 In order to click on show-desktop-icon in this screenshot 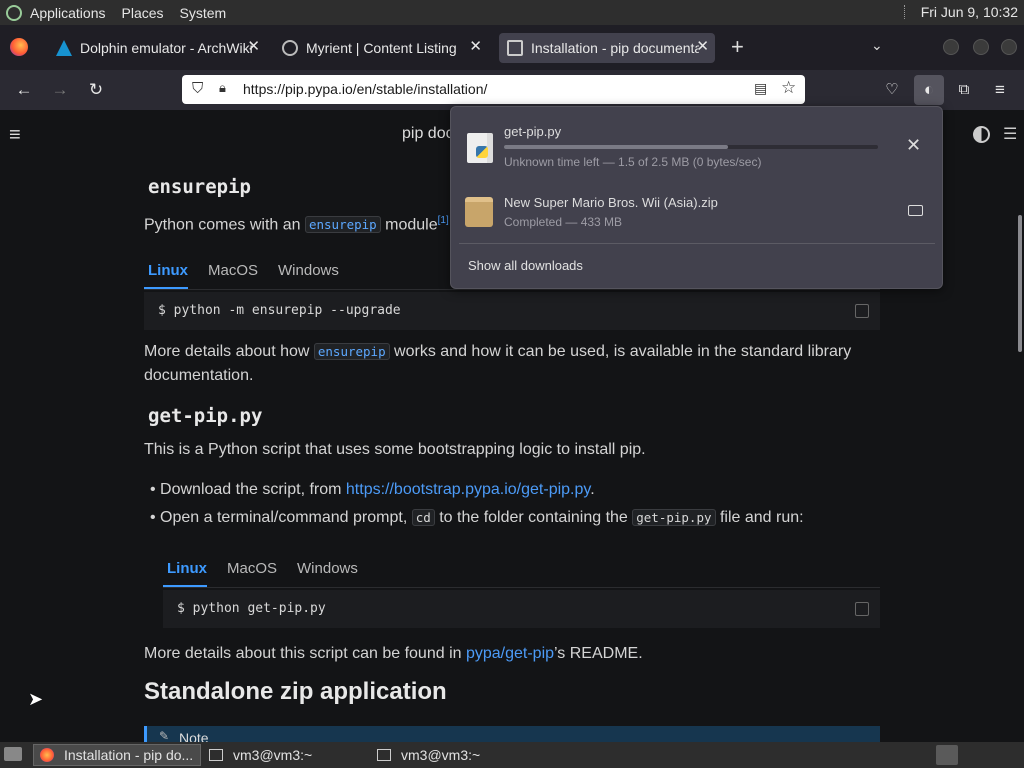, I will do `click(13, 754)`.